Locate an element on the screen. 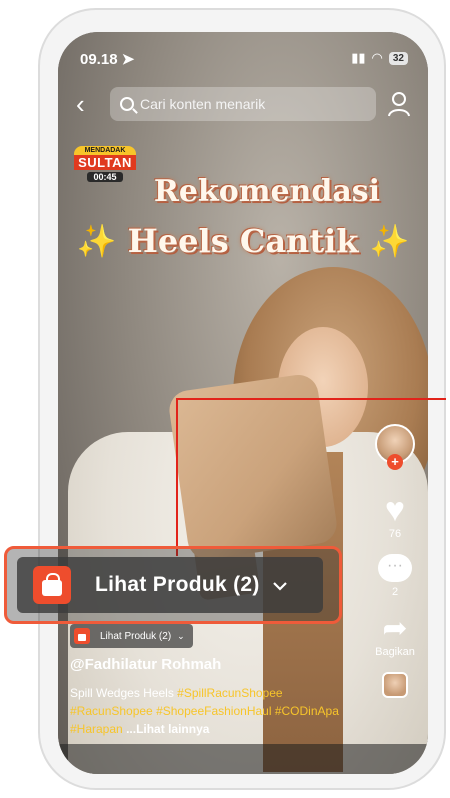 The image size is (450, 798). caption-text: Spill Wedges Heels is located at coordinates (122, 693).